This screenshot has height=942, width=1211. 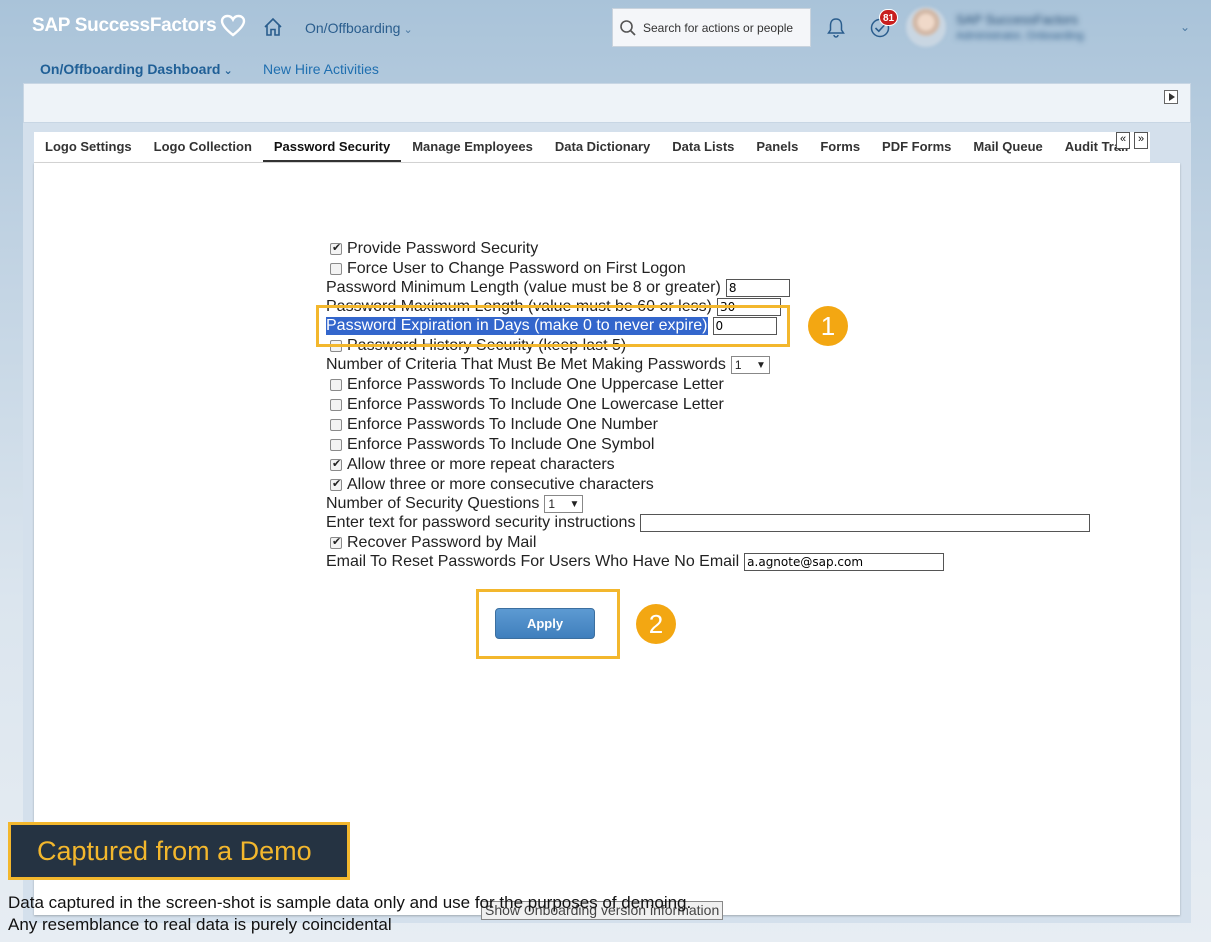 I want to click on provide-security-label: Provide Password Security, so click(x=443, y=248).